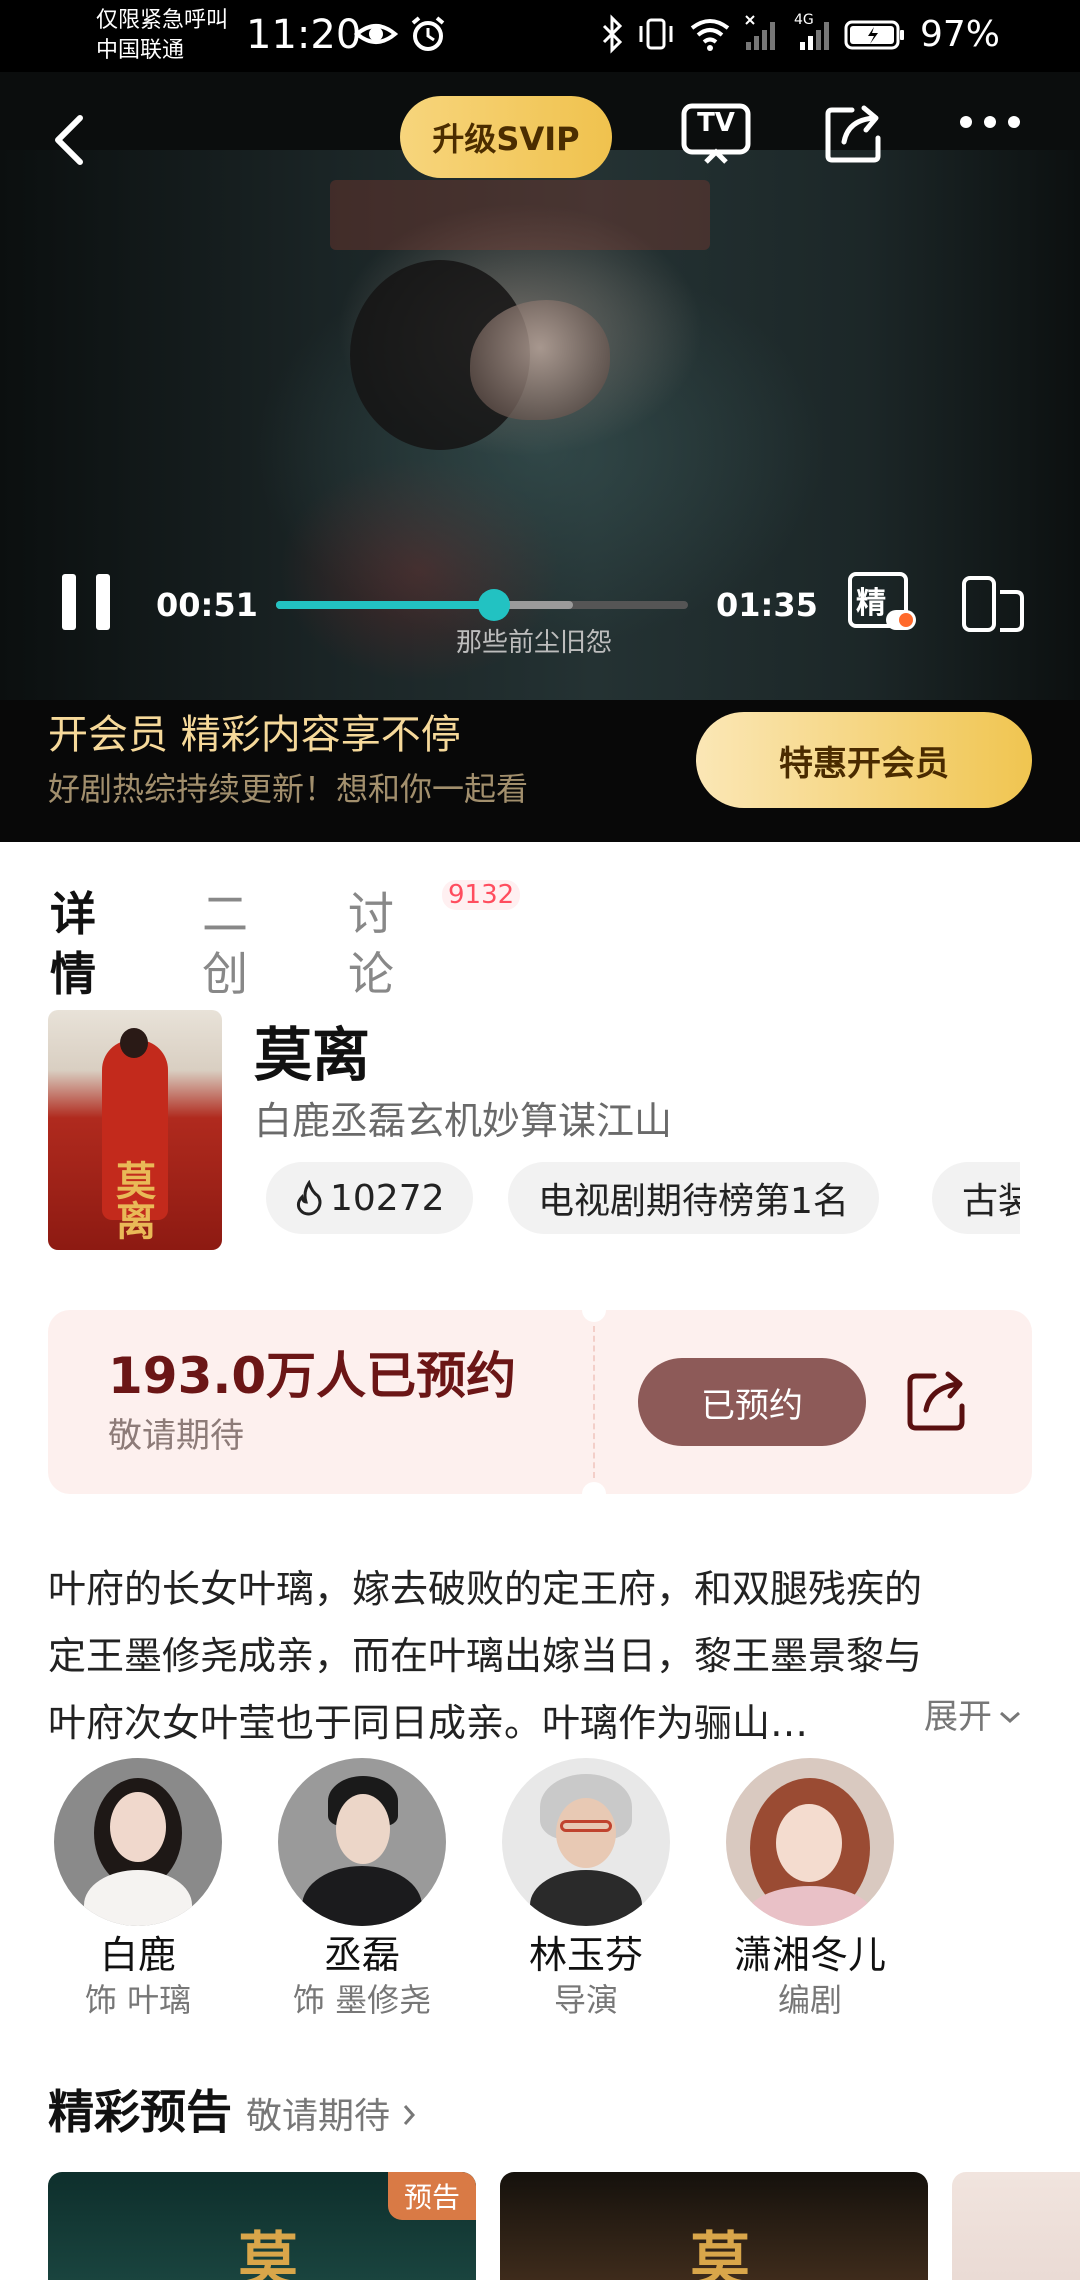 Image resolution: width=1080 pixels, height=2280 pixels. What do you see at coordinates (812, 33) in the screenshot?
I see `signal-icon-2: 4G` at bounding box center [812, 33].